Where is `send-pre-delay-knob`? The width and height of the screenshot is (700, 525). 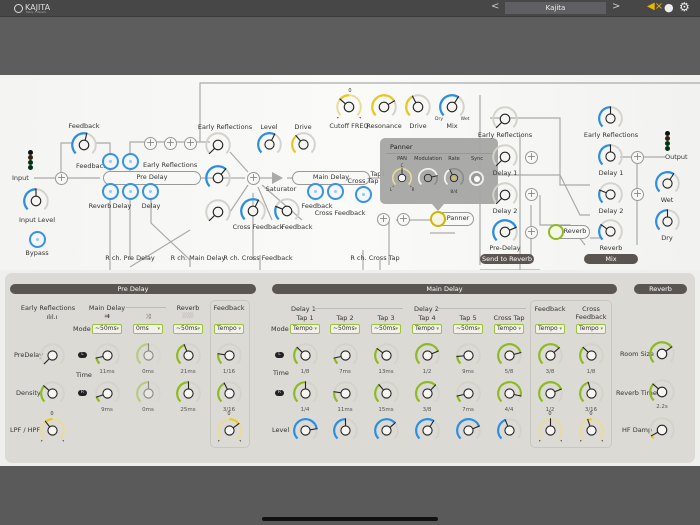
send-pre-delay-knob is located at coordinates (505, 232).